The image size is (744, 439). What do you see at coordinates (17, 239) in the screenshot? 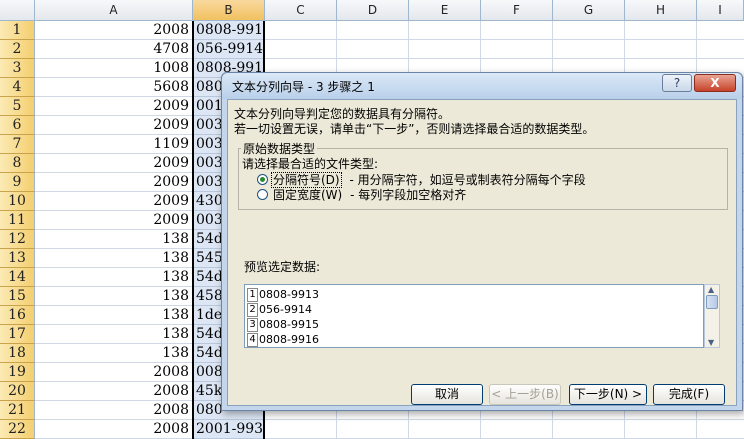
I see `row-header: 12` at bounding box center [17, 239].